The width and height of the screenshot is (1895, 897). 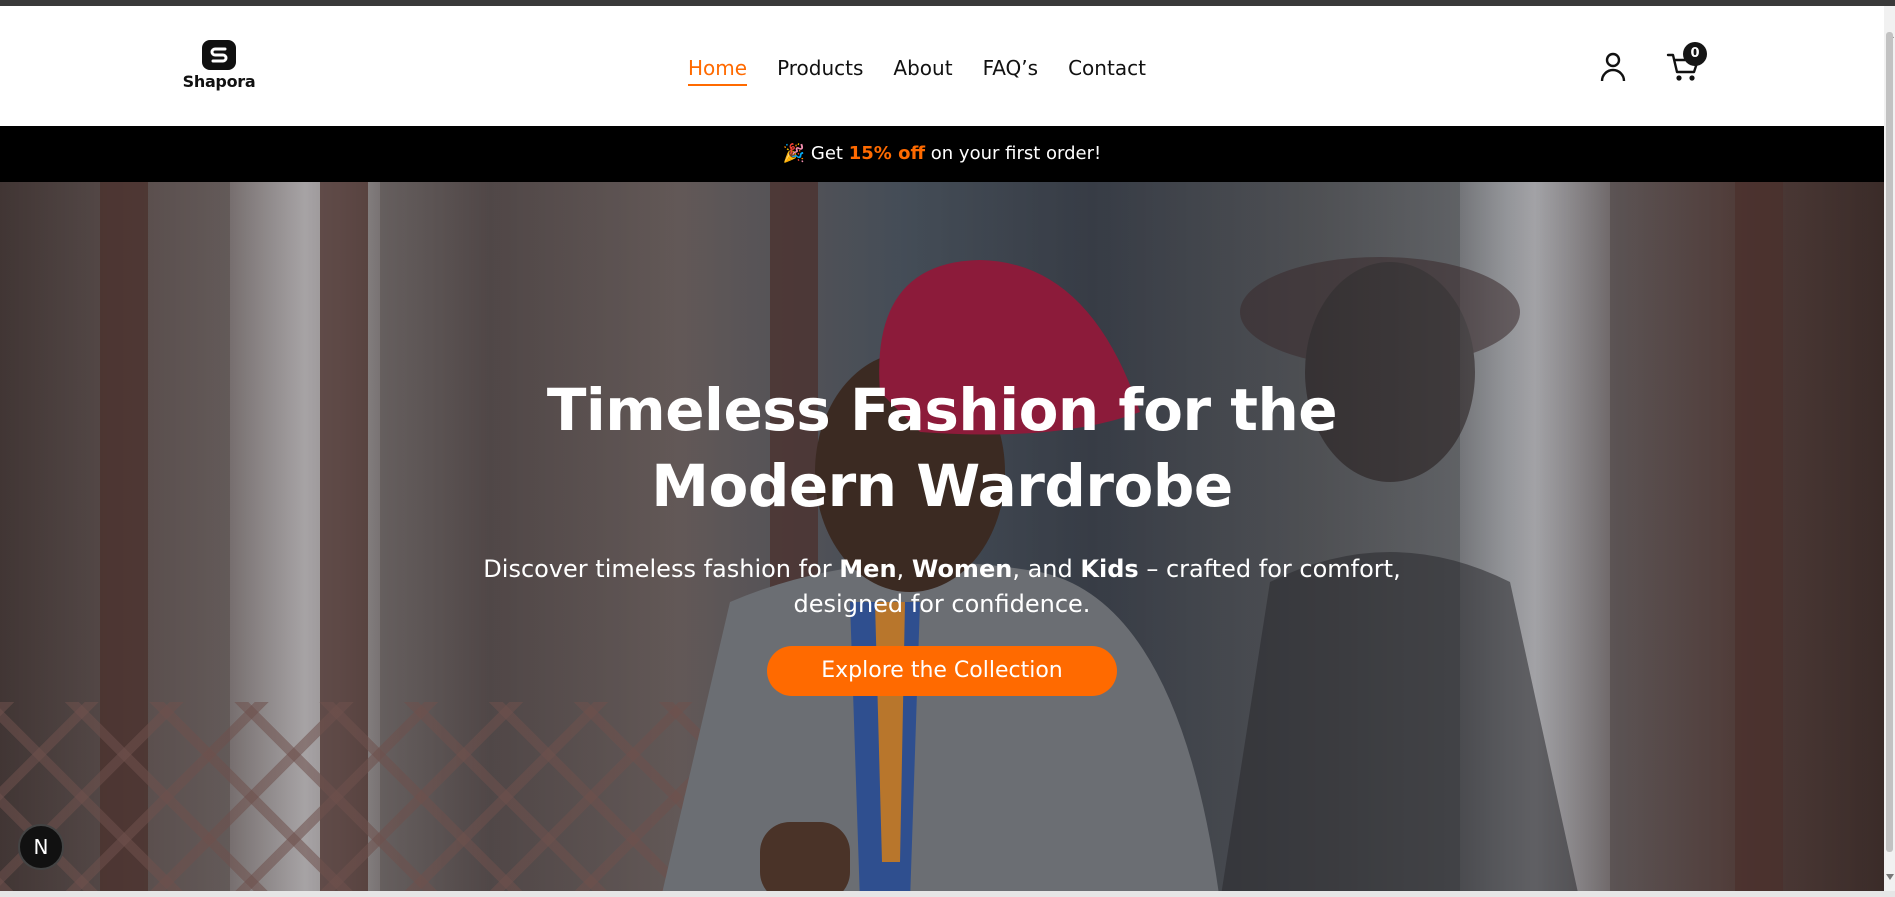 I want to click on account-button, so click(x=1613, y=67).